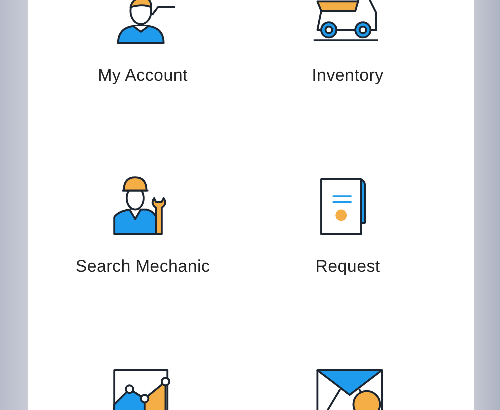  What do you see at coordinates (348, 76) in the screenshot?
I see `menu-label: Inventory` at bounding box center [348, 76].